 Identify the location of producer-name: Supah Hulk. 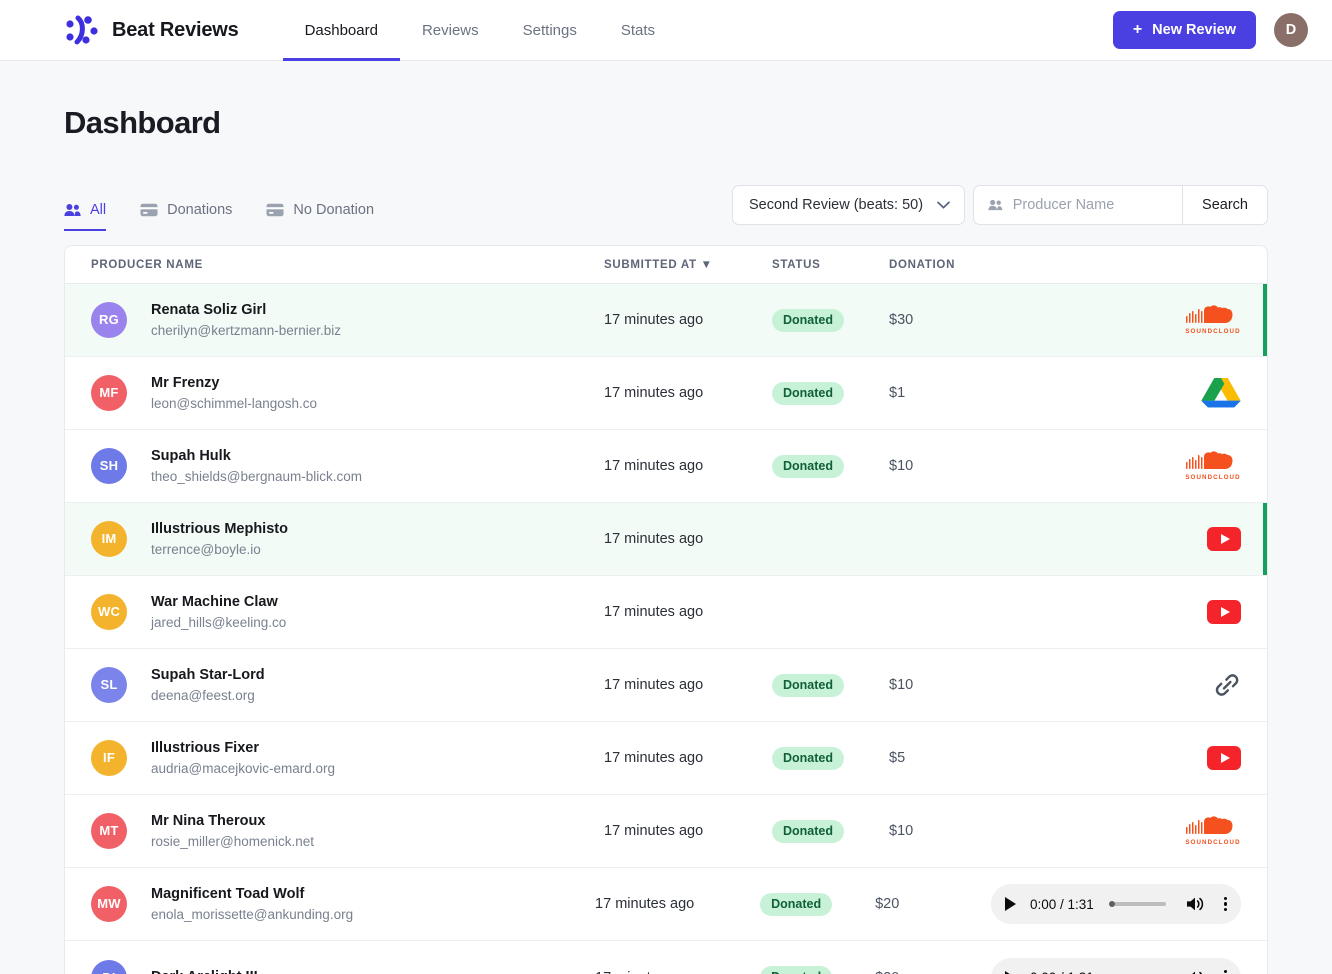
(191, 455).